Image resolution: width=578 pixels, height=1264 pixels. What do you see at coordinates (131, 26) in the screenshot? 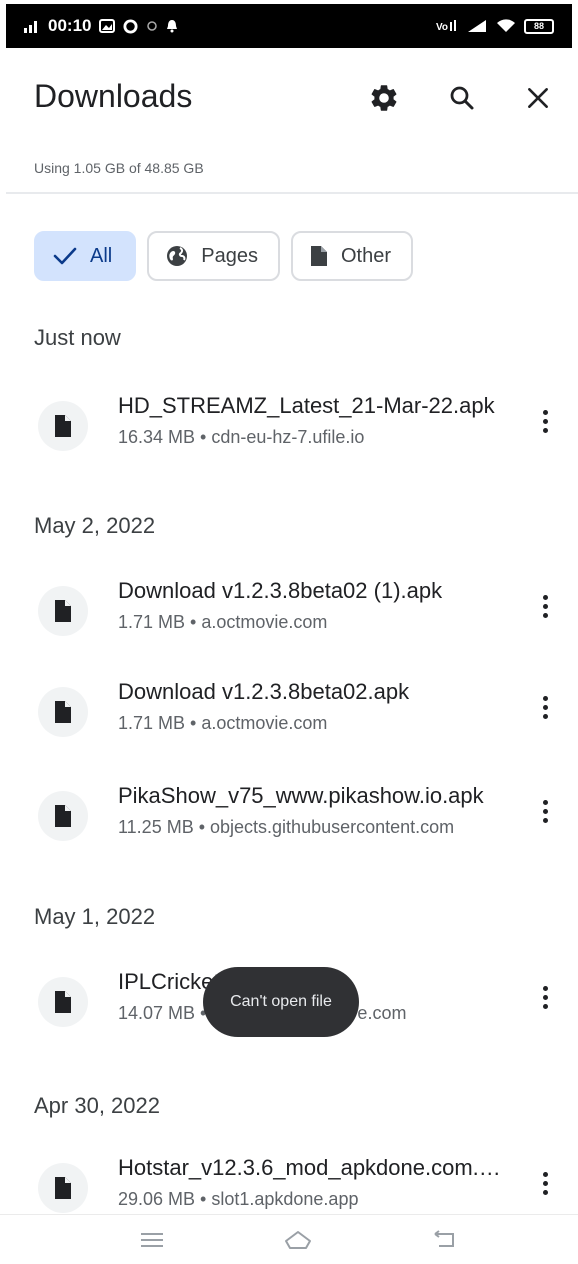
I see `circle-app-icon` at bounding box center [131, 26].